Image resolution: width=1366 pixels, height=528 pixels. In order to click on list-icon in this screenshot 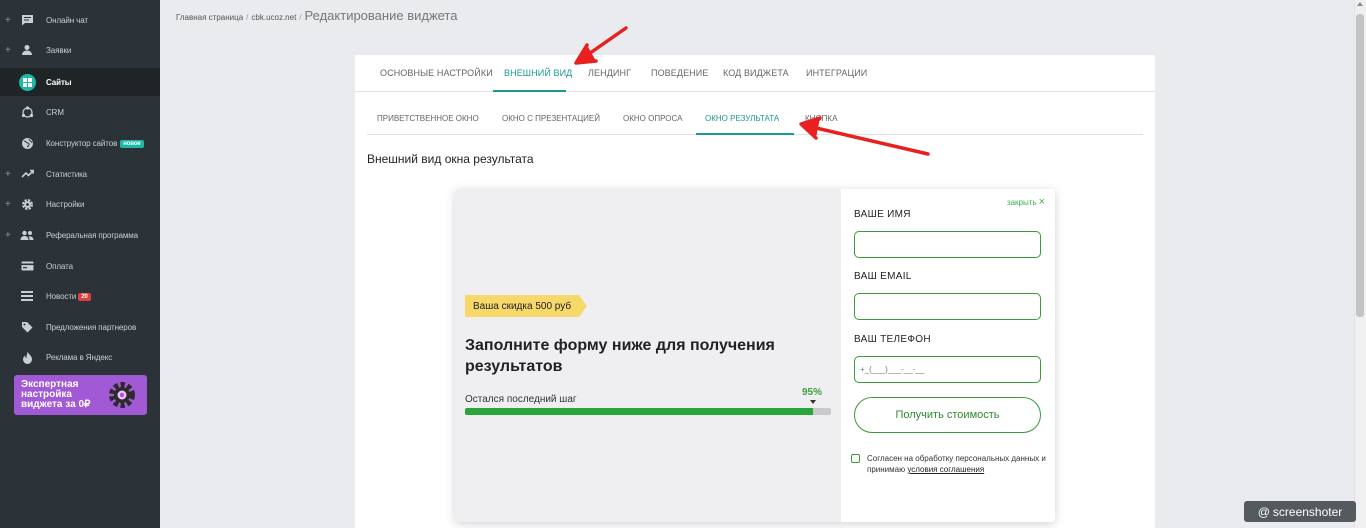, I will do `click(27, 296)`.